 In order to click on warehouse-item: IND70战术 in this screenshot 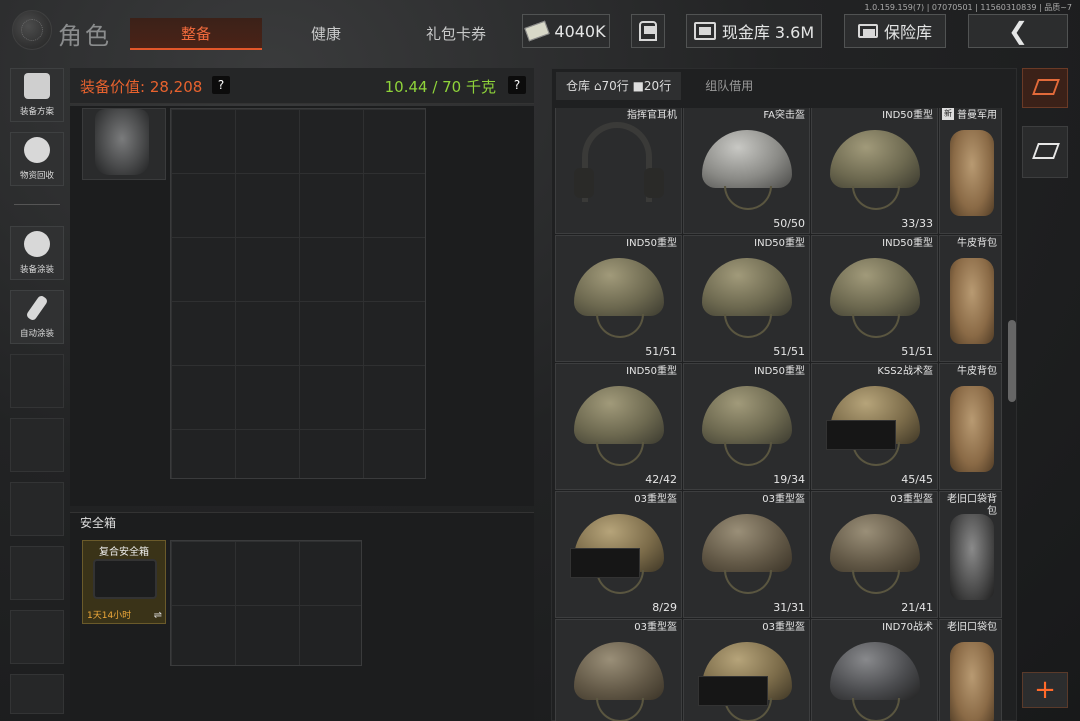, I will do `click(874, 670)`.